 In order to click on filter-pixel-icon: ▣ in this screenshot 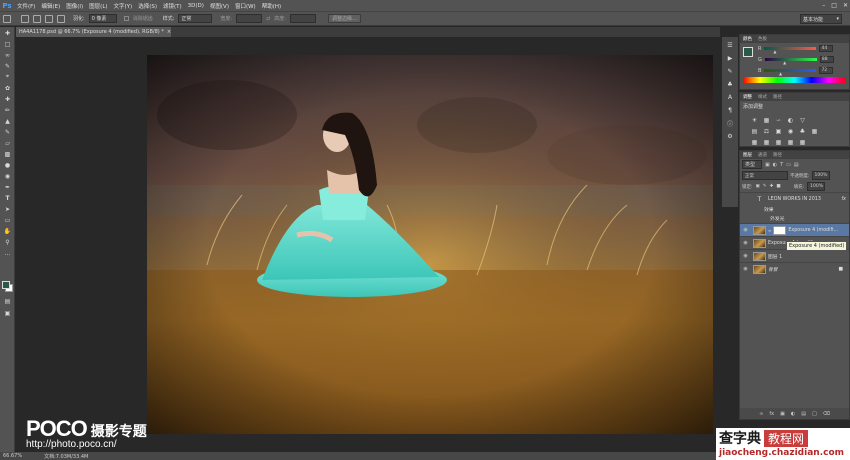, I will do `click(767, 165)`.